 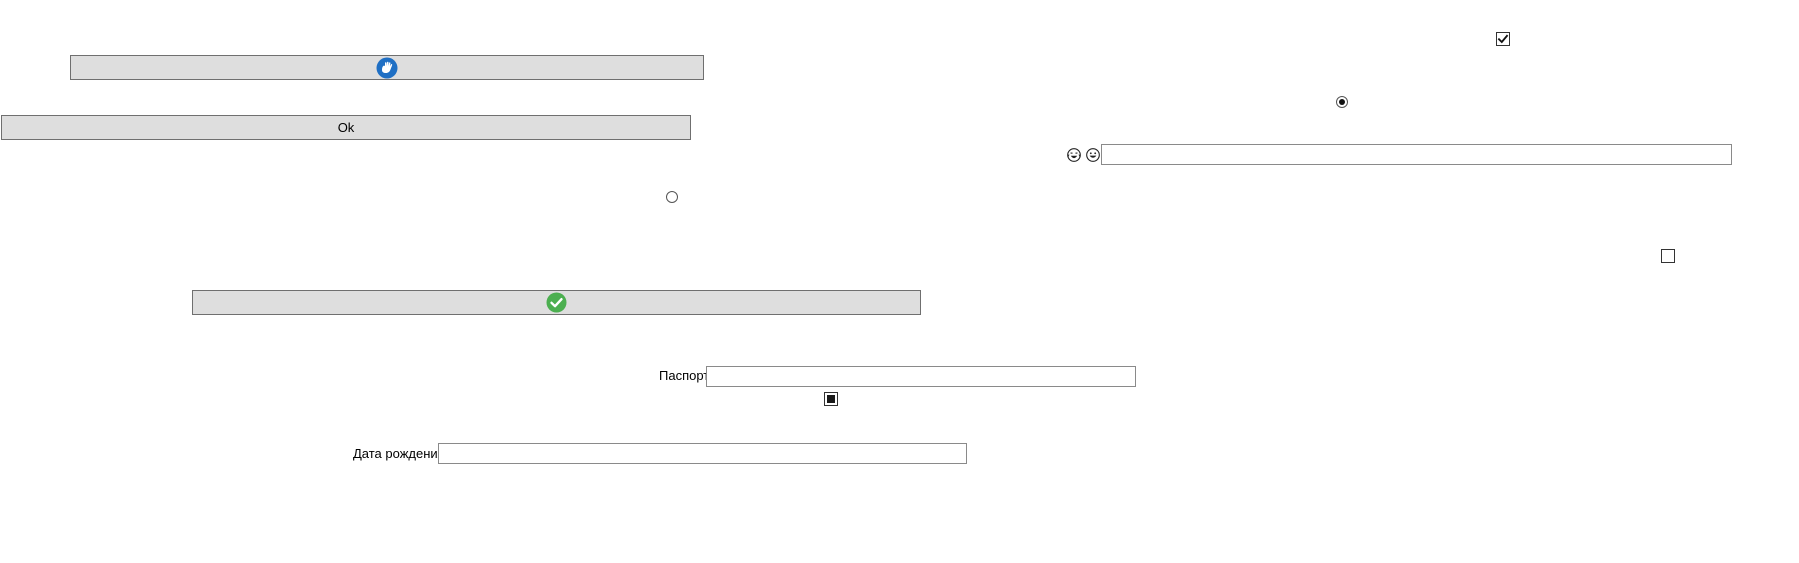 I want to click on birth-date-label: Дата рождения, so click(x=399, y=453).